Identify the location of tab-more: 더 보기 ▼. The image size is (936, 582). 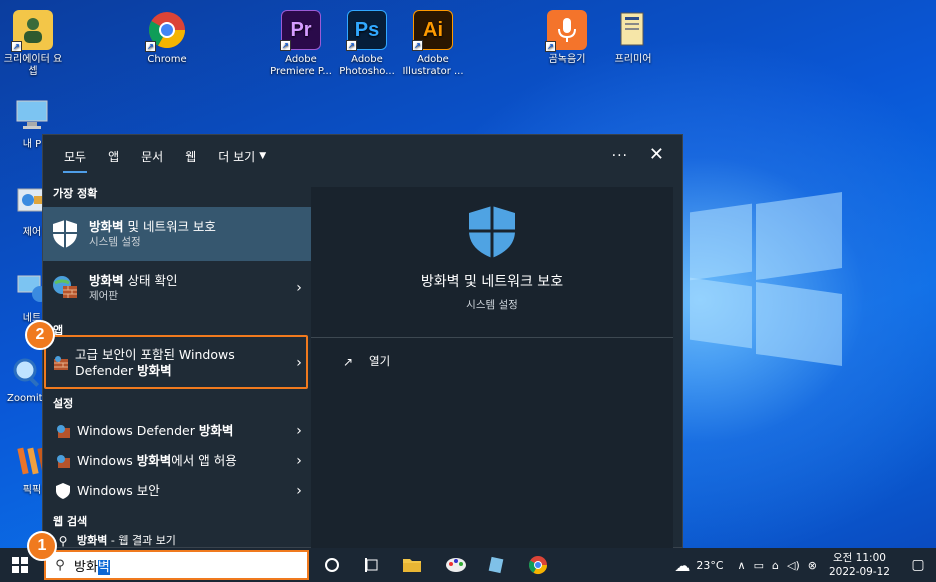
(242, 156).